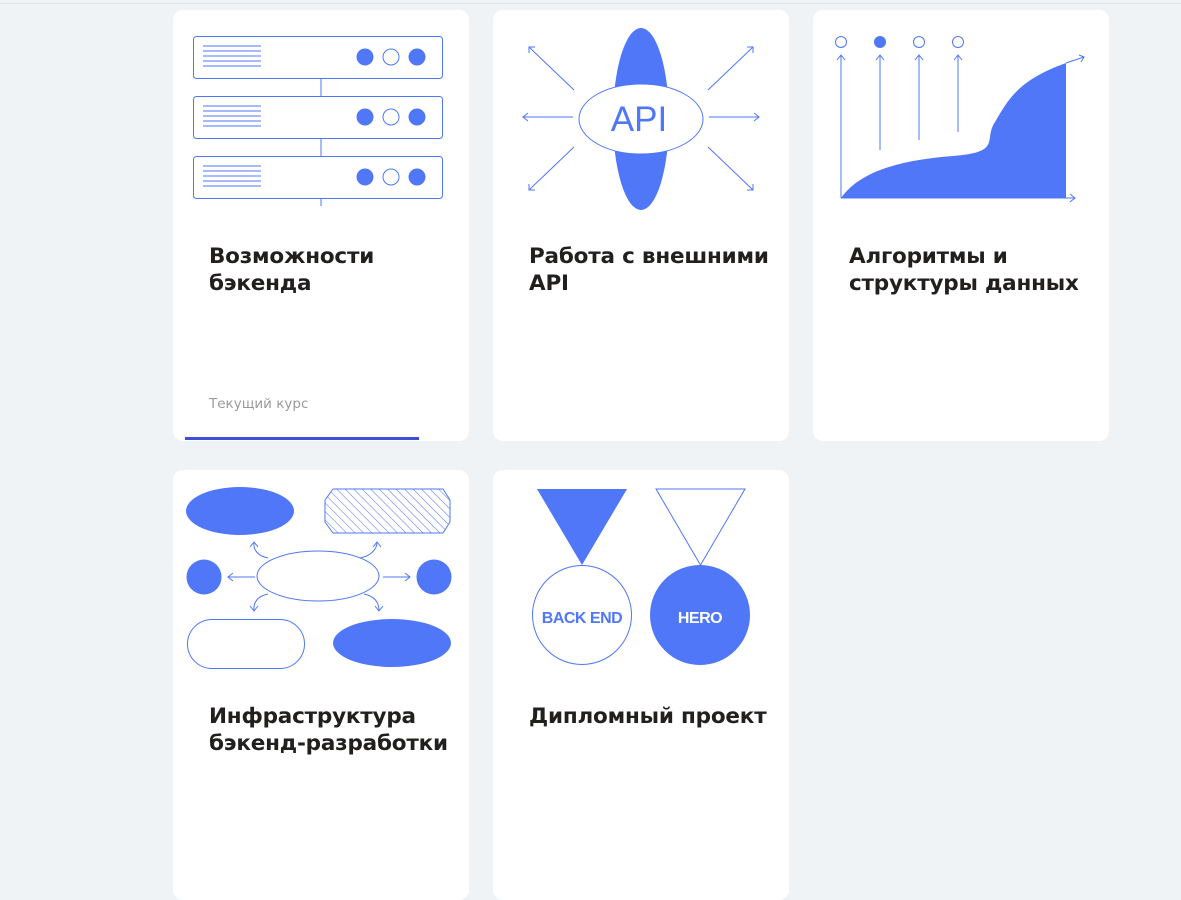 The image size is (1181, 900). Describe the element at coordinates (641, 225) in the screenshot. I see `course-card-external-api: API Работа с внешними API` at that location.